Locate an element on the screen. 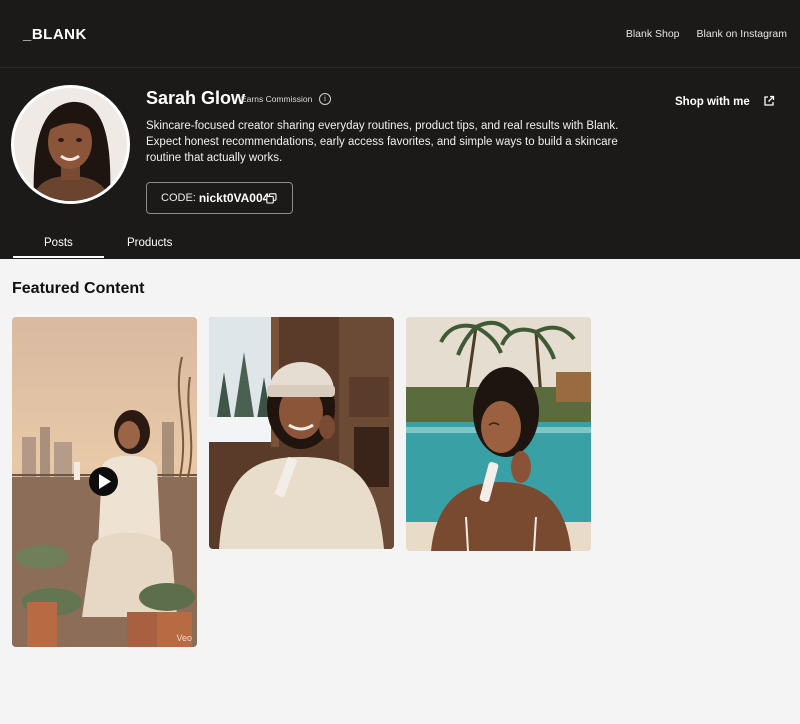 The width and height of the screenshot is (800, 724). nav-link-blank-instagram: Blank on Instagram is located at coordinates (742, 34).